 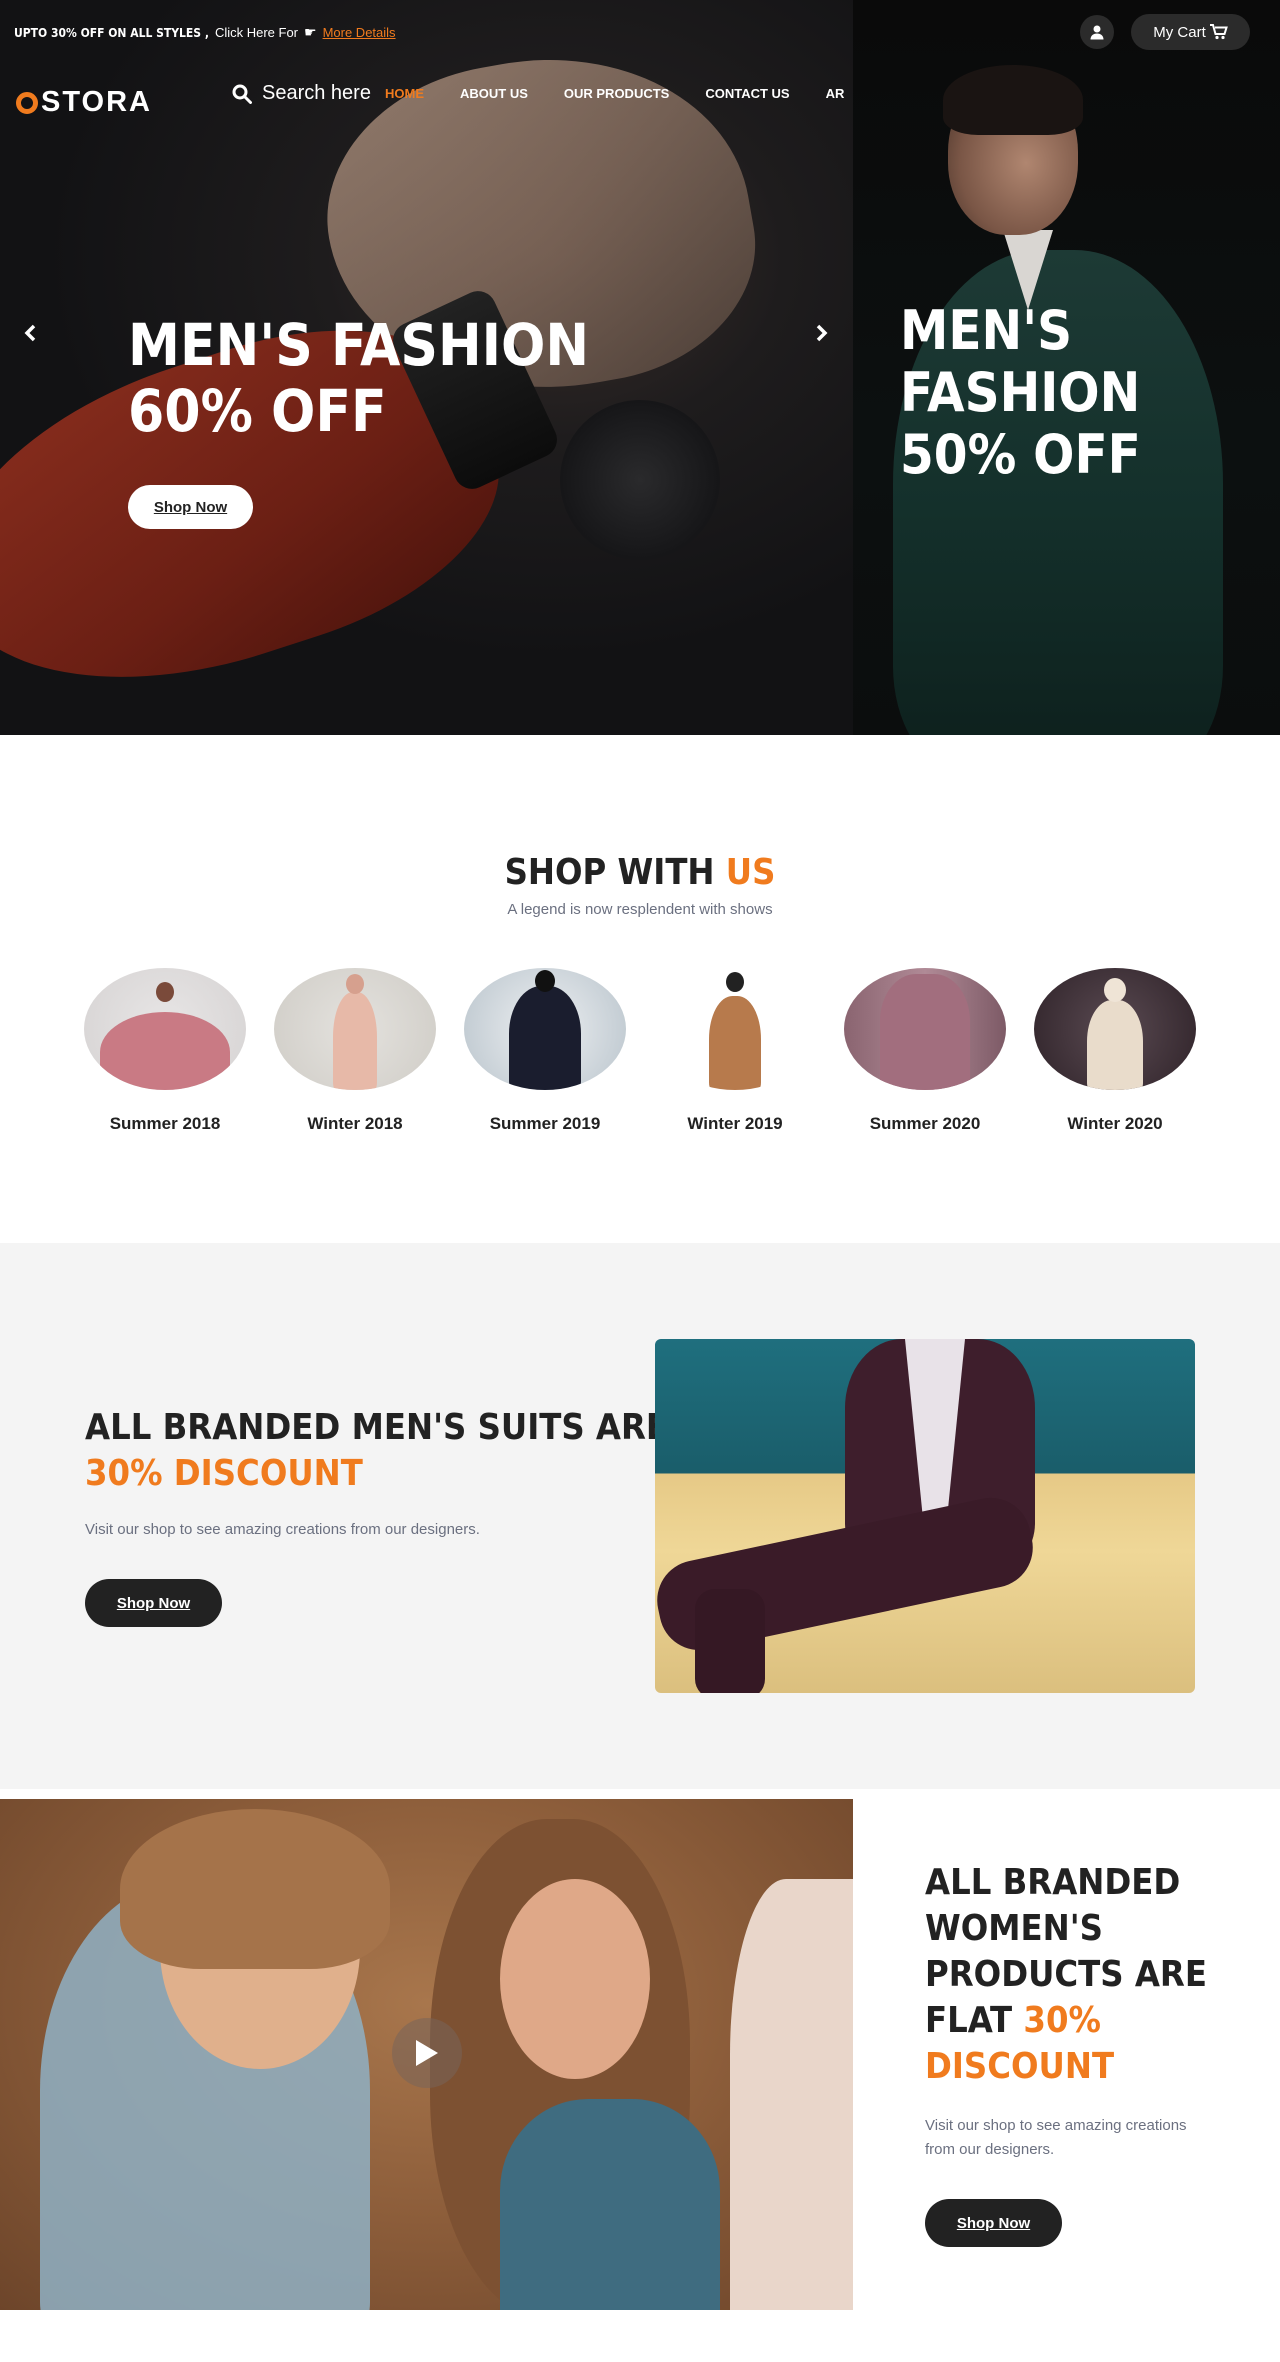 I want to click on womens-video-thumbnail, so click(x=426, y=2054).